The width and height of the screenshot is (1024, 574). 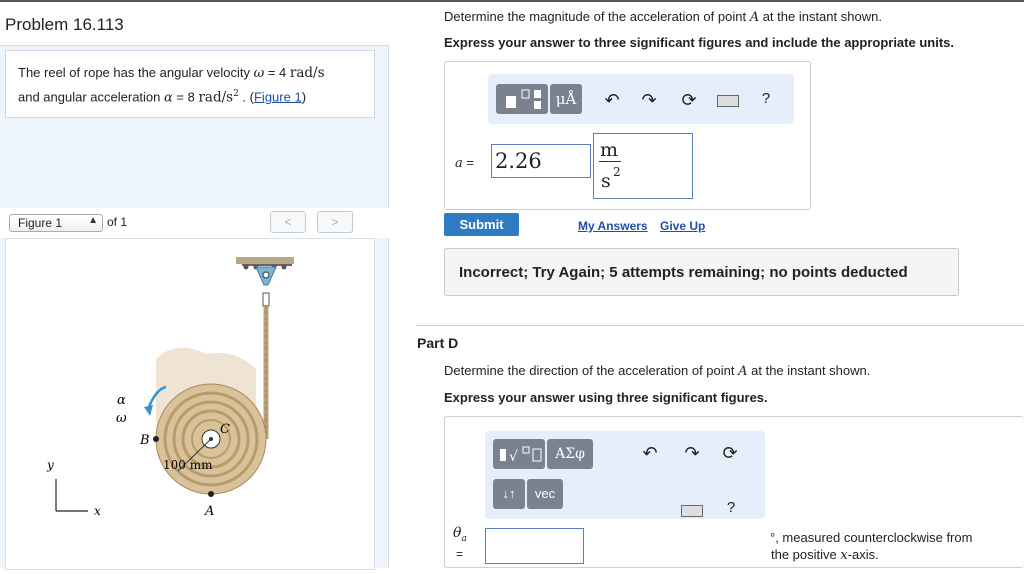 What do you see at coordinates (541, 161) in the screenshot?
I see `magnitude-input: 2.26` at bounding box center [541, 161].